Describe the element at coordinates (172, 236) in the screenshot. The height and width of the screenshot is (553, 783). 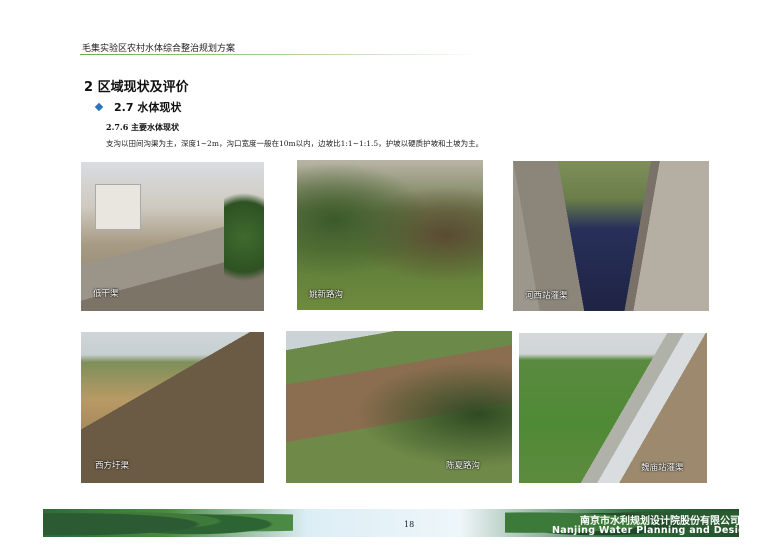
I see `photo-di-gan-qu: 低干渠` at that location.